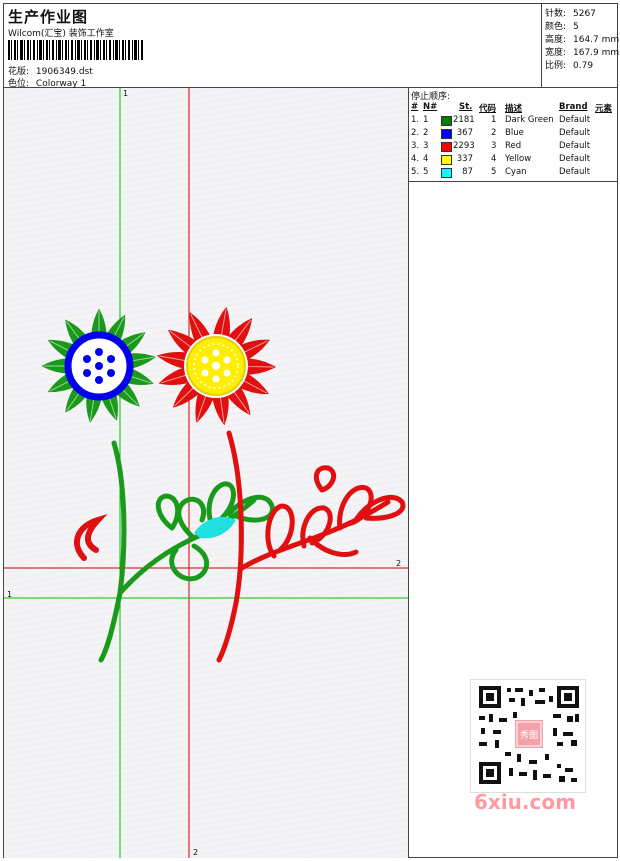 Image resolution: width=620 pixels, height=861 pixels. I want to click on guide-label-h2: 2, so click(399, 563).